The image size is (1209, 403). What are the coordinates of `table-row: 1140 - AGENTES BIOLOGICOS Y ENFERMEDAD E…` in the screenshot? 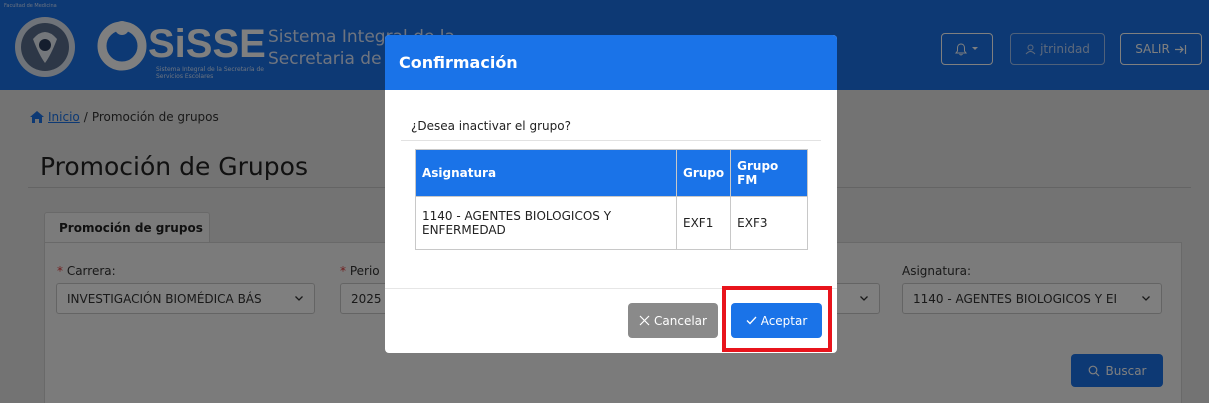 It's located at (611, 223).